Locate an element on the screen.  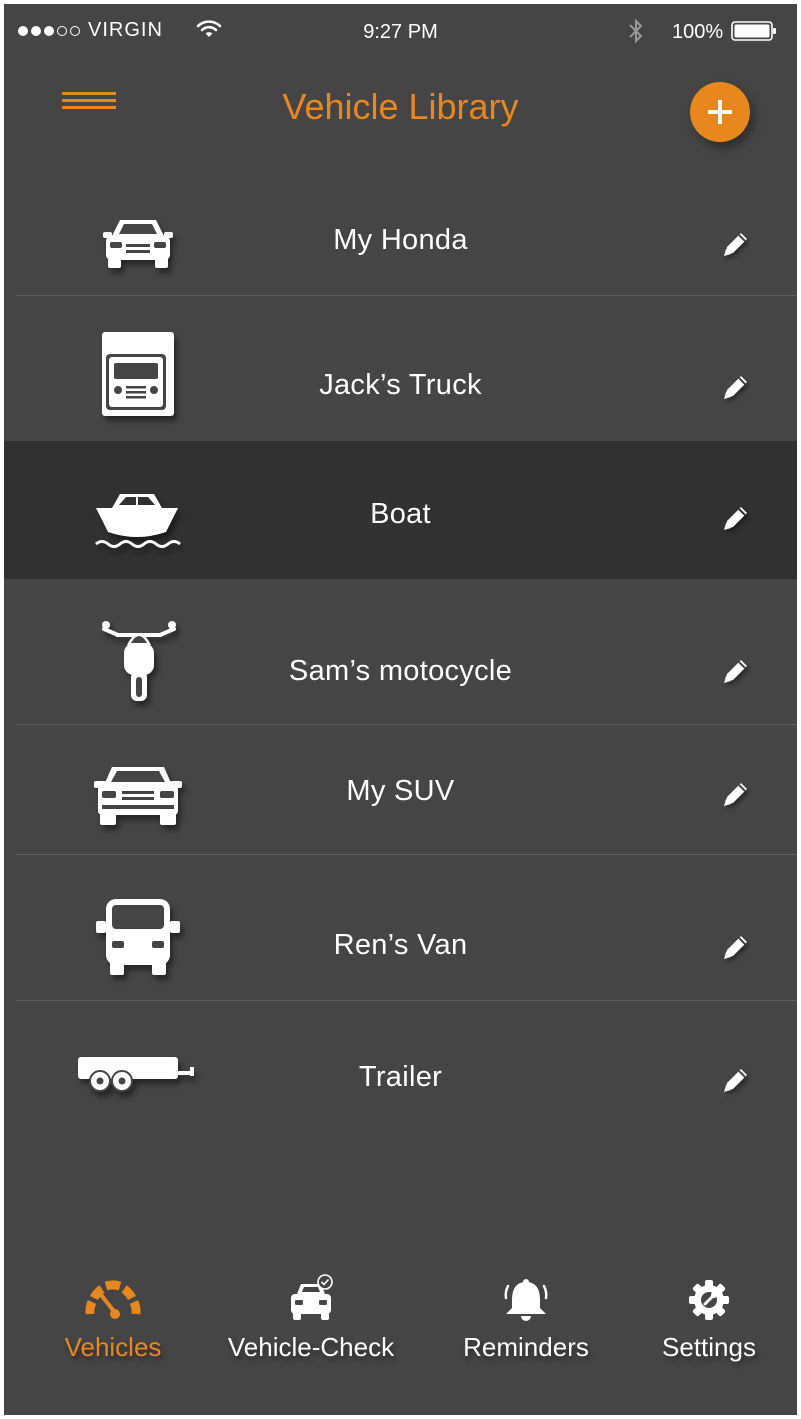
app-header: Vehicle Library is located at coordinates (400, 109).